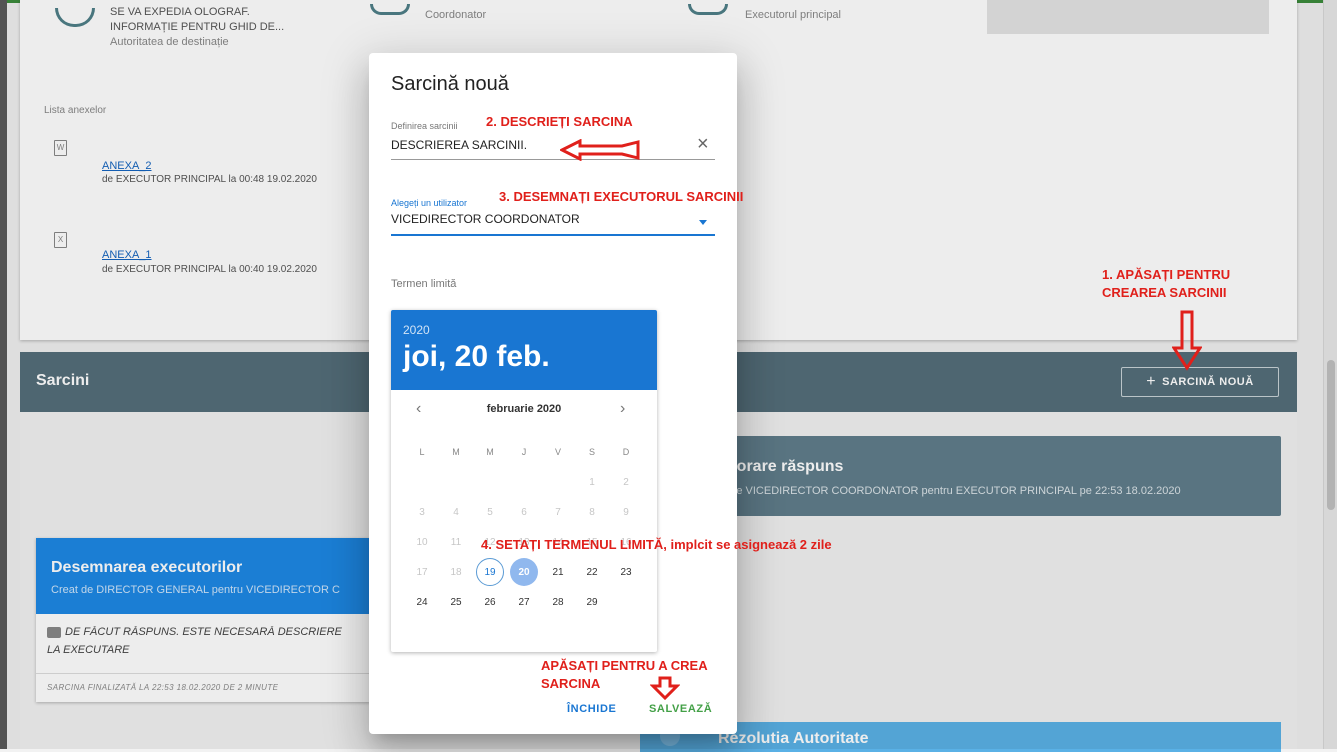 This screenshot has height=752, width=1337. I want to click on deadline-label: Termen limită, so click(424, 284).